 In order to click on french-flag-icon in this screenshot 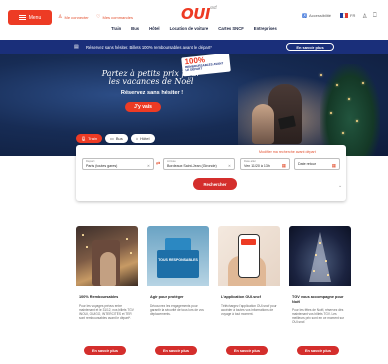, I will do `click(344, 15)`.